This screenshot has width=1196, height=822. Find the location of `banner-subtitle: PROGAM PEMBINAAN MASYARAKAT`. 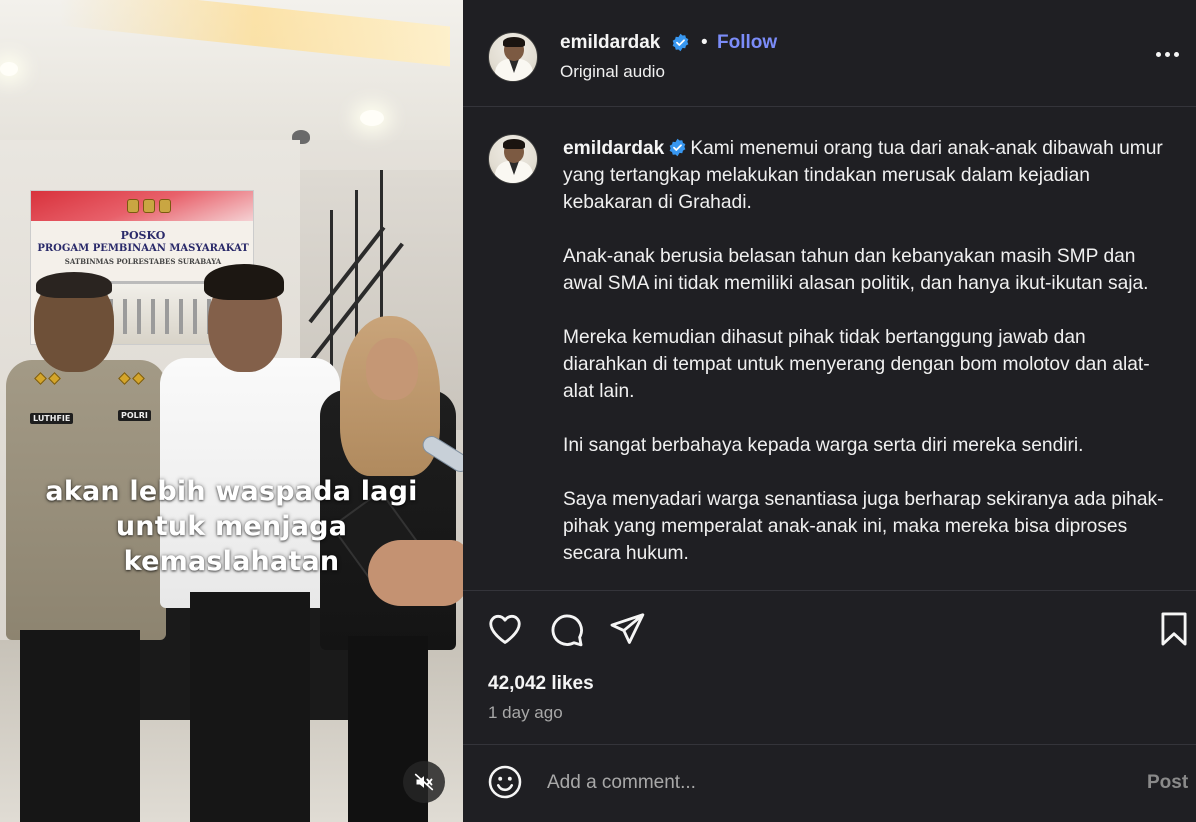

banner-subtitle: PROGAM PEMBINAAN MASYARAKAT is located at coordinates (143, 248).